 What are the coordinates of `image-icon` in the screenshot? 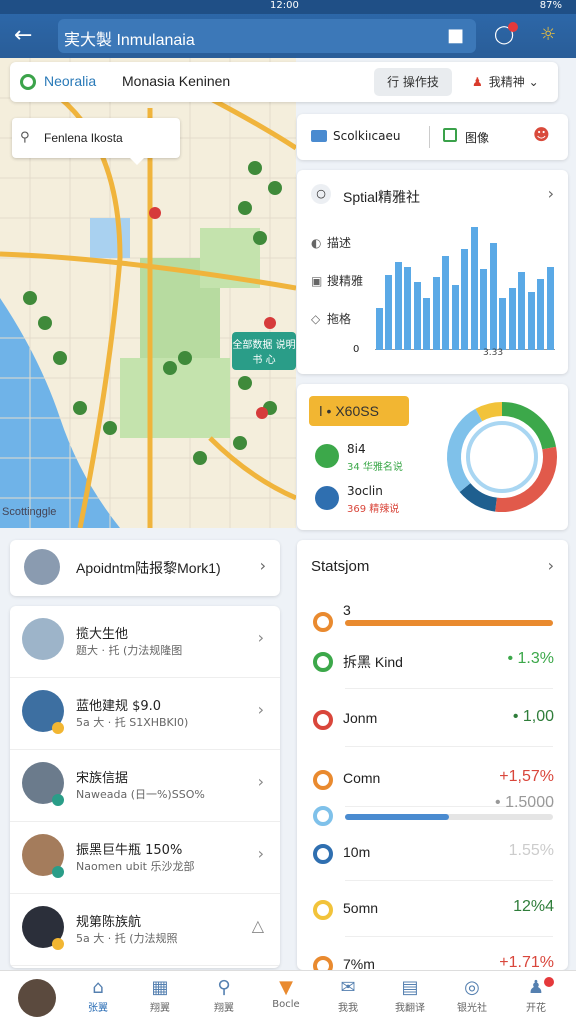 It's located at (450, 135).